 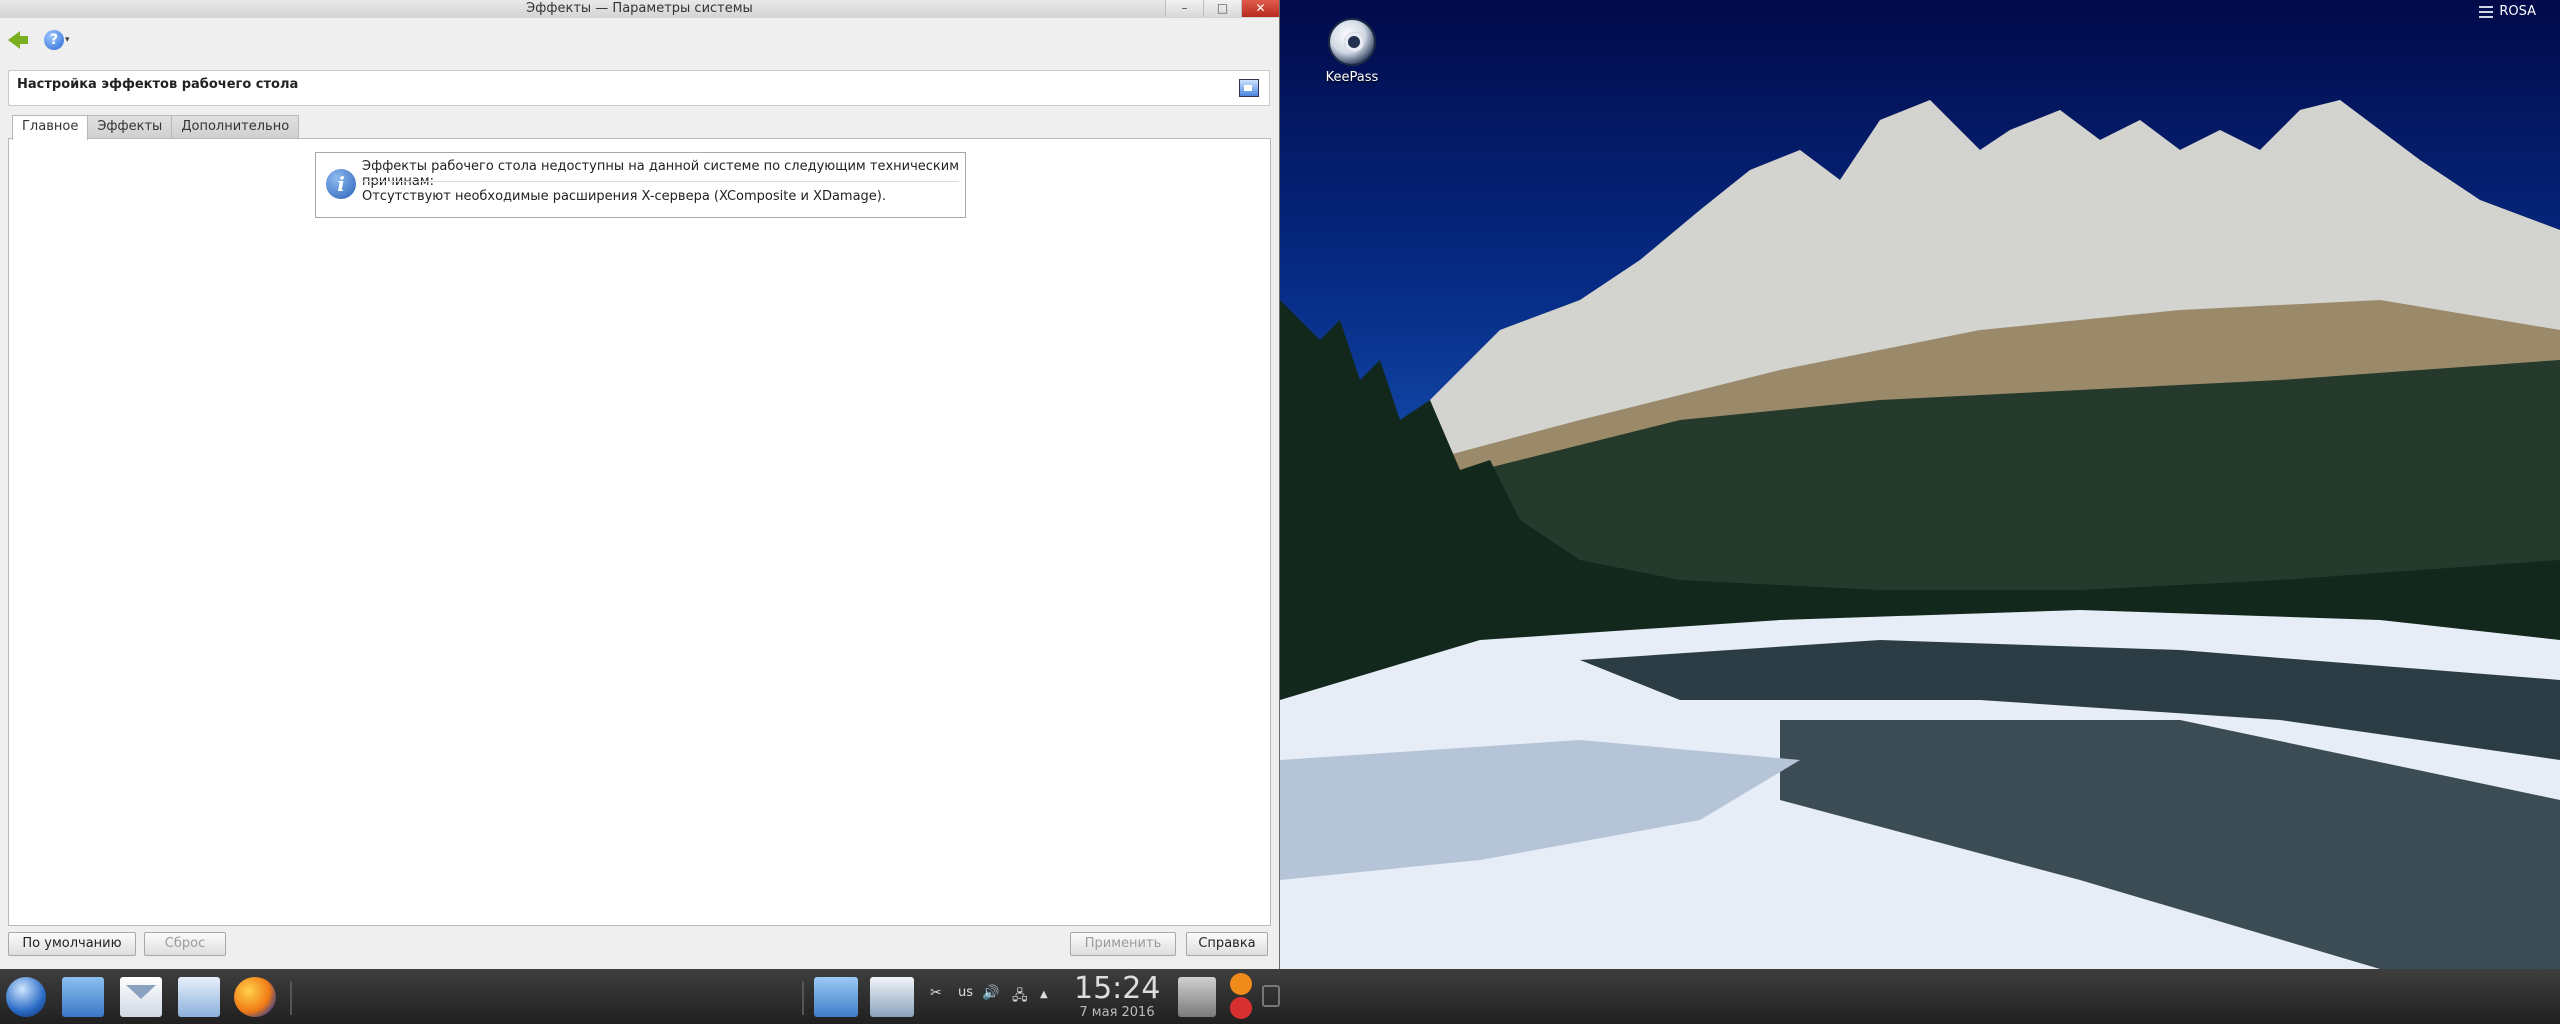 I want to click on volume-icon: 🔊, so click(x=990, y=993).